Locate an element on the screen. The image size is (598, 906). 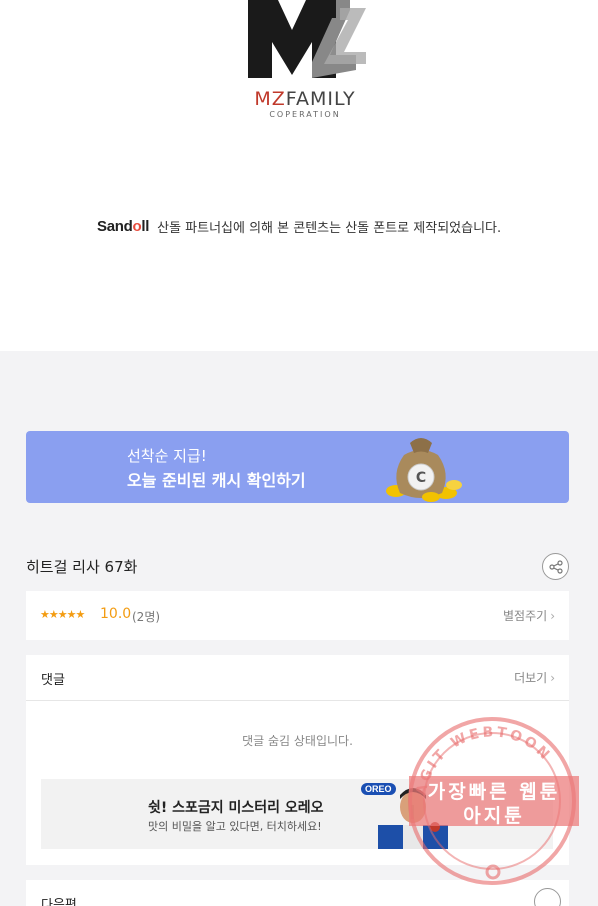
money-bag-icon: C is located at coordinates (424, 470).